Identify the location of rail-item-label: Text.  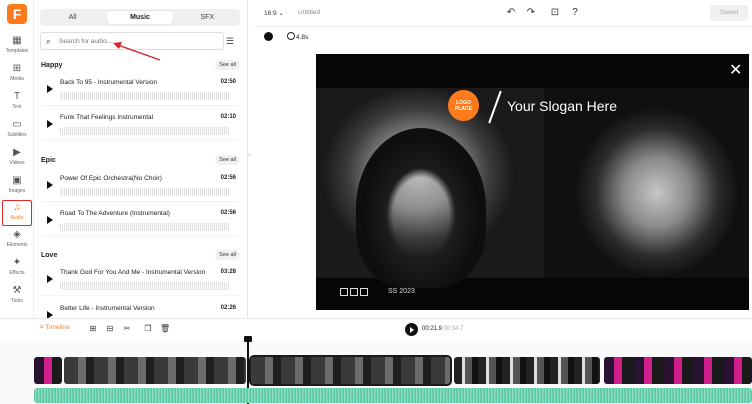
(17, 107).